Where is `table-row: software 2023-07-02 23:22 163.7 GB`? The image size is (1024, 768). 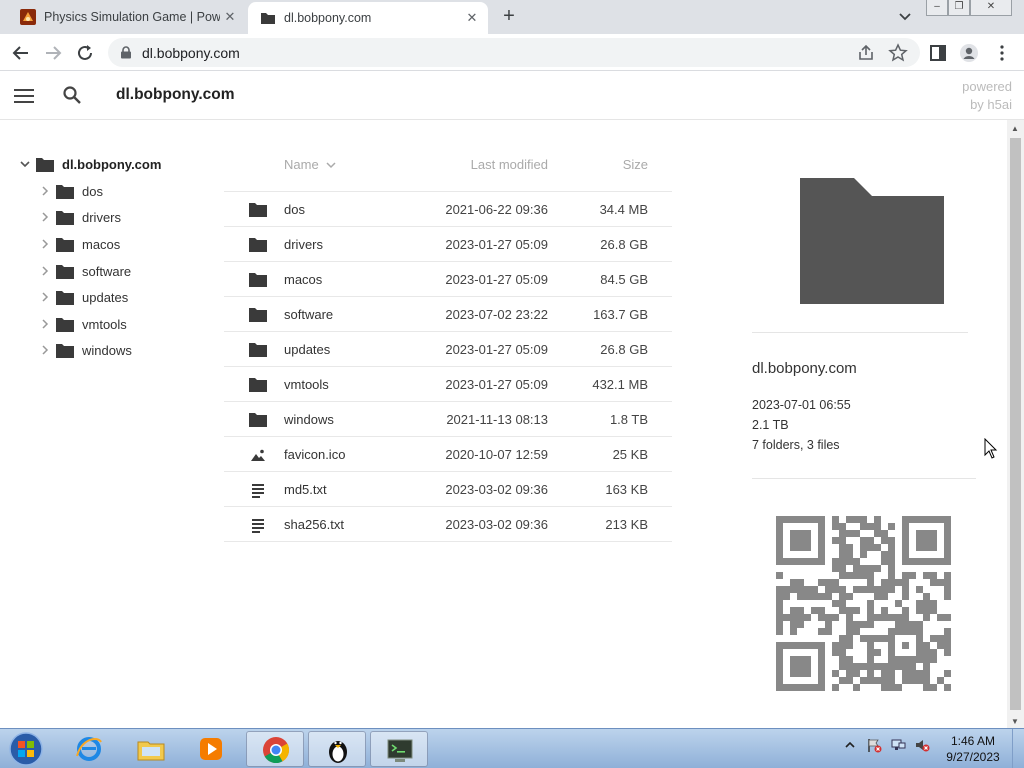 table-row: software 2023-07-02 23:22 163.7 GB is located at coordinates (448, 314).